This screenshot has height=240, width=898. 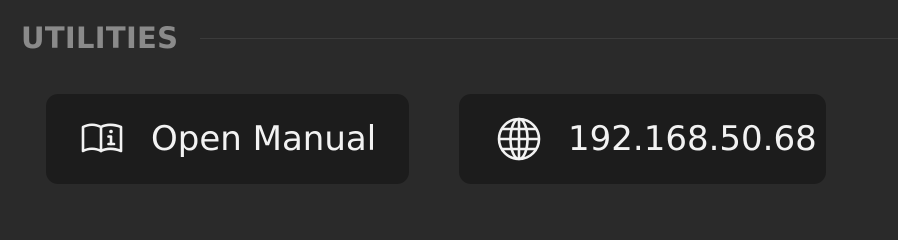 I want to click on section-divider, so click(x=549, y=38).